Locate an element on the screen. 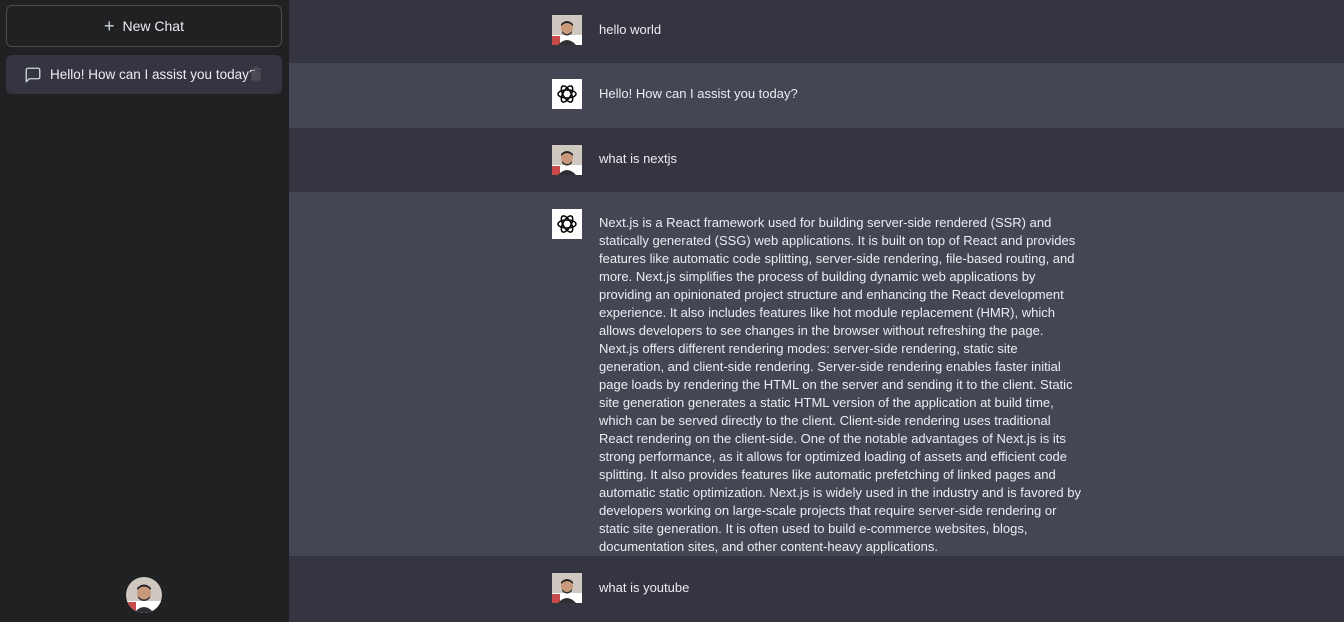  message-text: what is youtube is located at coordinates (644, 587).